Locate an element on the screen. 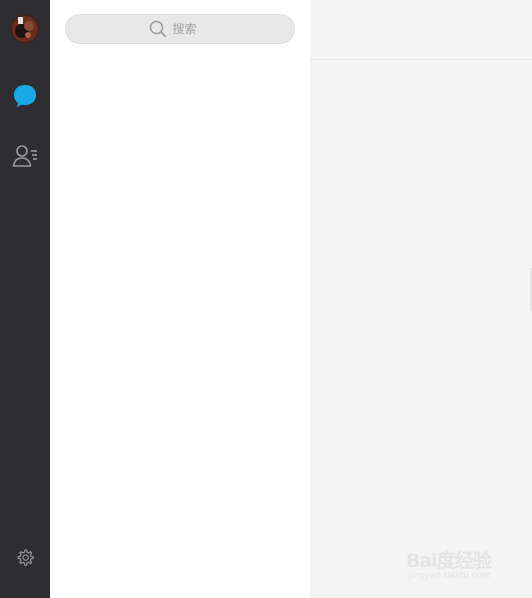 This screenshot has height=598, width=532. gear-icon is located at coordinates (25, 557).